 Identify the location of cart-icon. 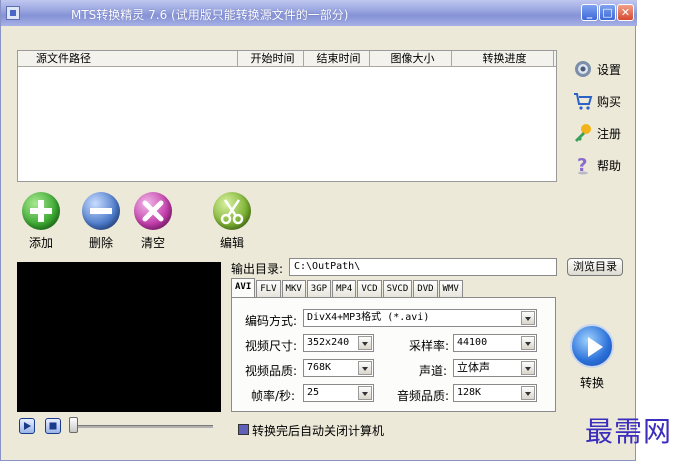
(583, 101).